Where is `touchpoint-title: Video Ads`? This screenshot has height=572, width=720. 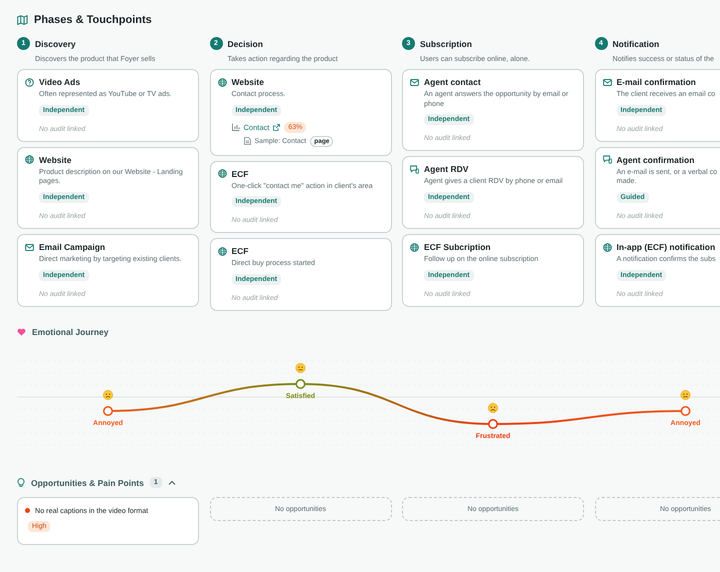 touchpoint-title: Video Ads is located at coordinates (59, 82).